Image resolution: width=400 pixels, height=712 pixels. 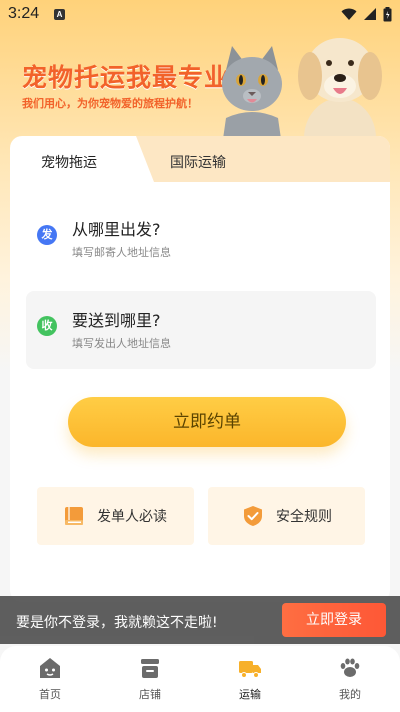 What do you see at coordinates (250, 694) in the screenshot?
I see `nav-shipping-label: 运输` at bounding box center [250, 694].